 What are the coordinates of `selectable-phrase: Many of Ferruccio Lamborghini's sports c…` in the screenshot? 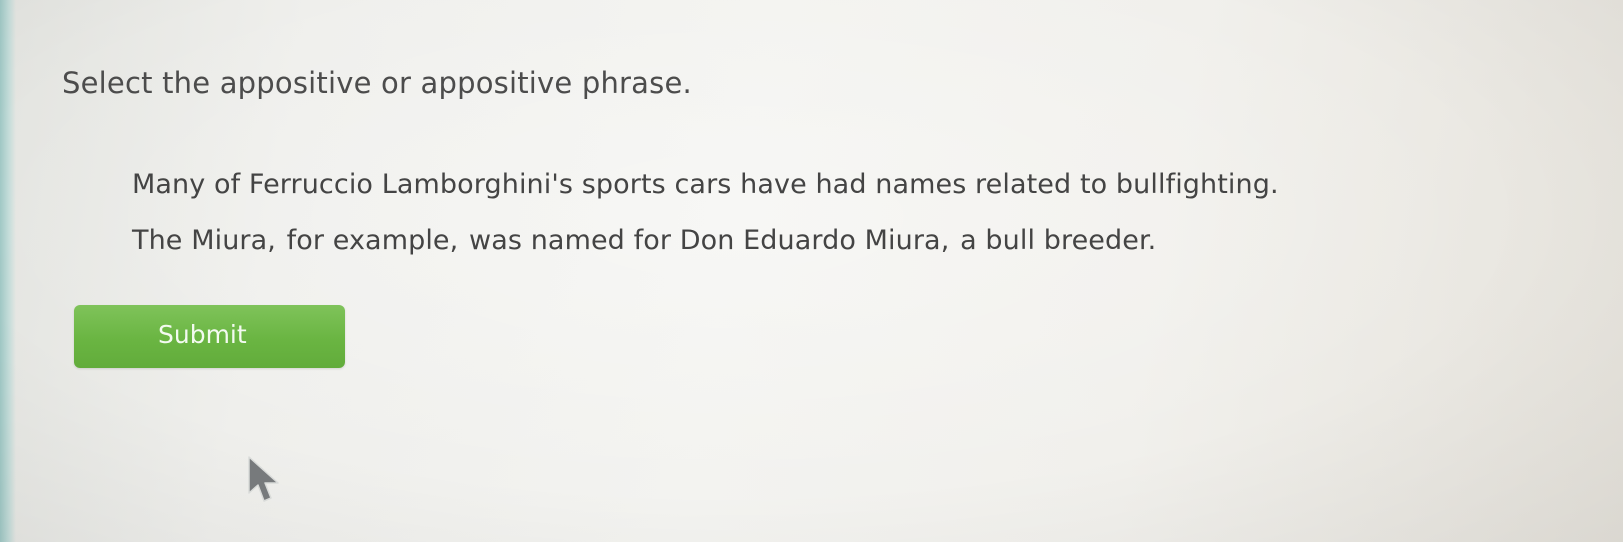 It's located at (705, 184).